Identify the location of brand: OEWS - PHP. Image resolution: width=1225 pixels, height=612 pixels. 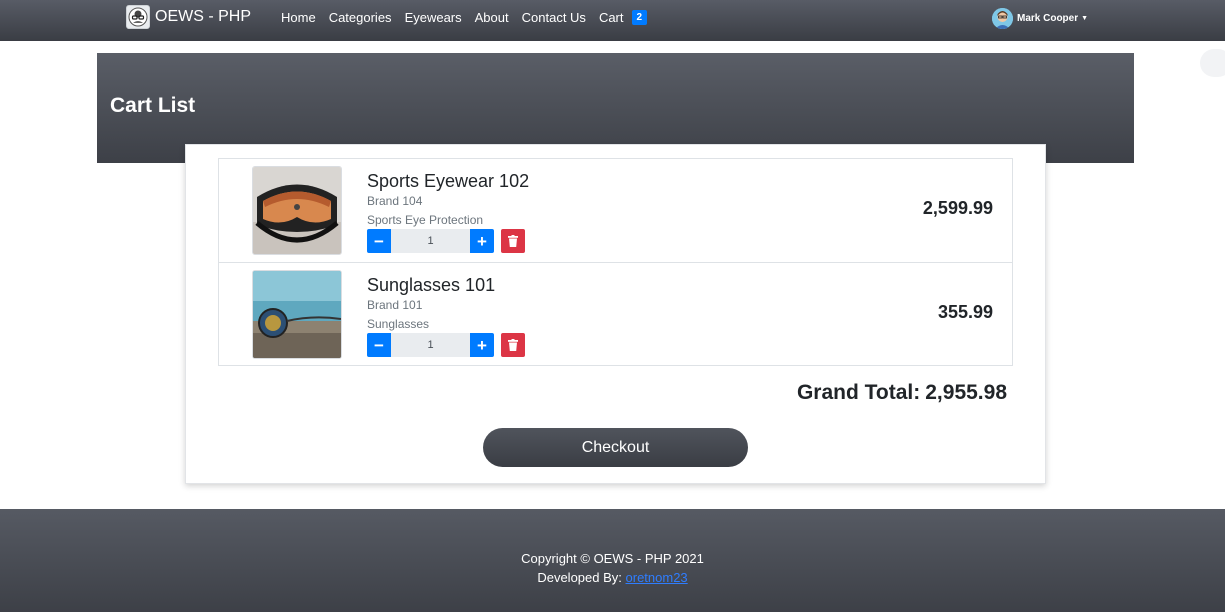
(188, 17).